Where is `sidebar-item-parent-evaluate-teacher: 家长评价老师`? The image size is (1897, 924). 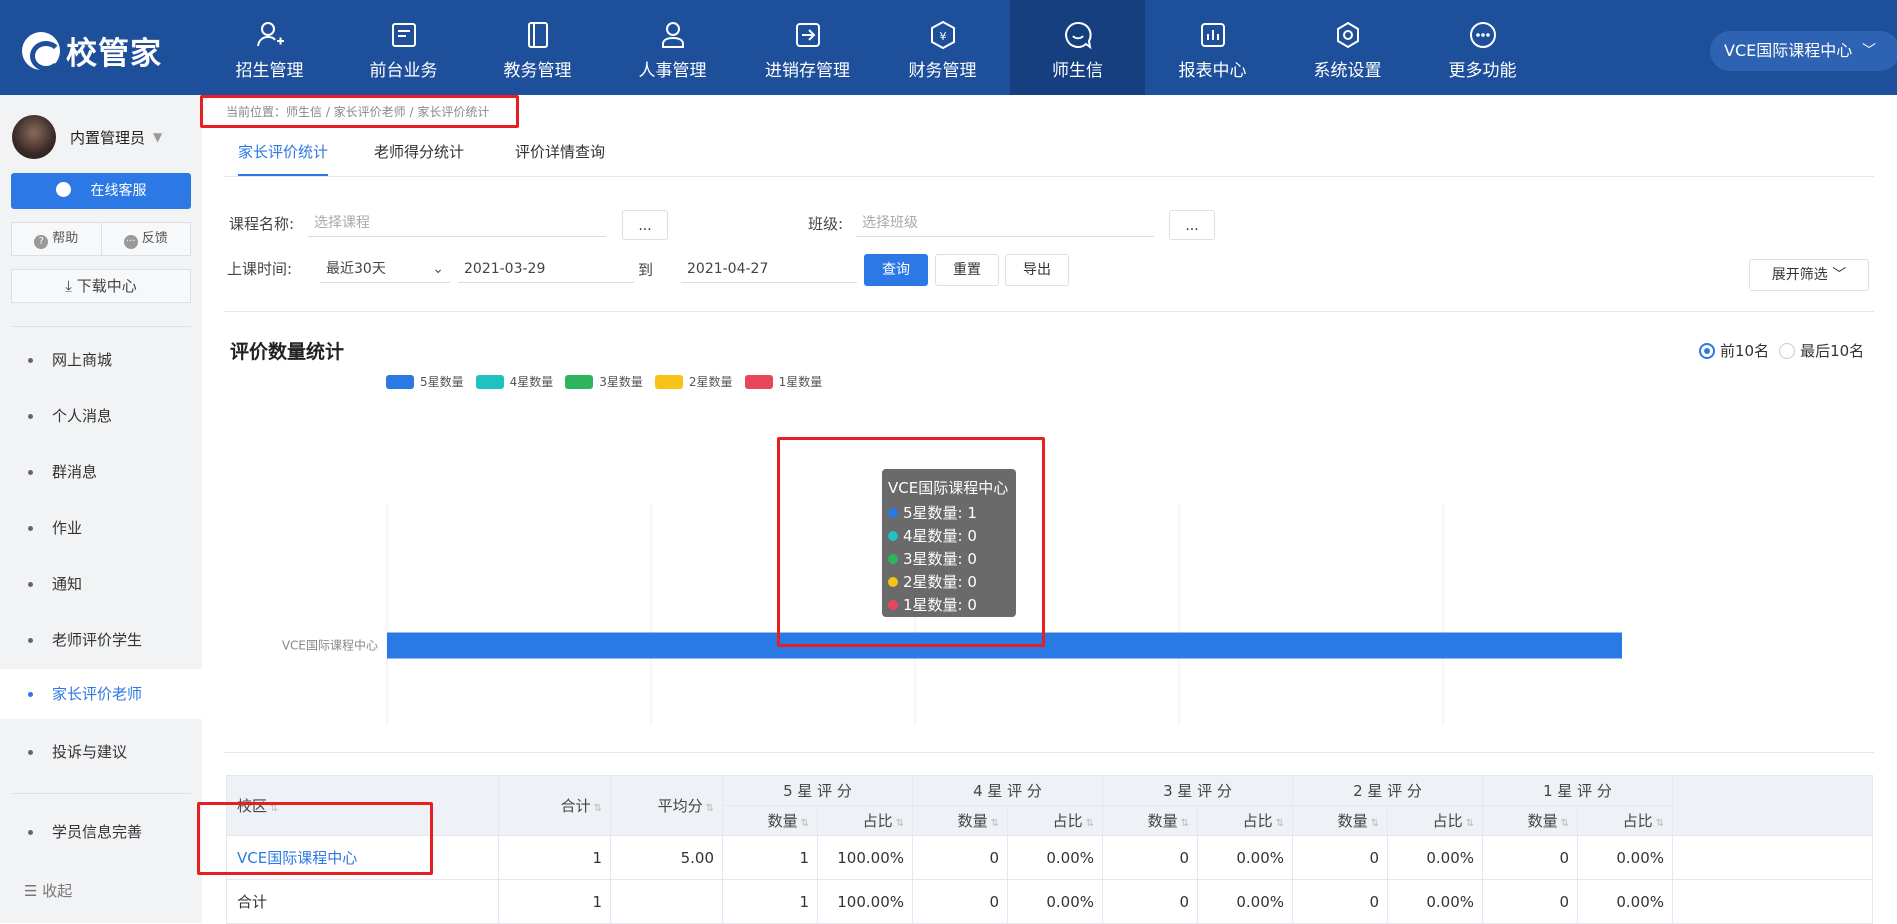
sidebar-item-parent-evaluate-teacher: 家长评价老师 is located at coordinates (101, 694).